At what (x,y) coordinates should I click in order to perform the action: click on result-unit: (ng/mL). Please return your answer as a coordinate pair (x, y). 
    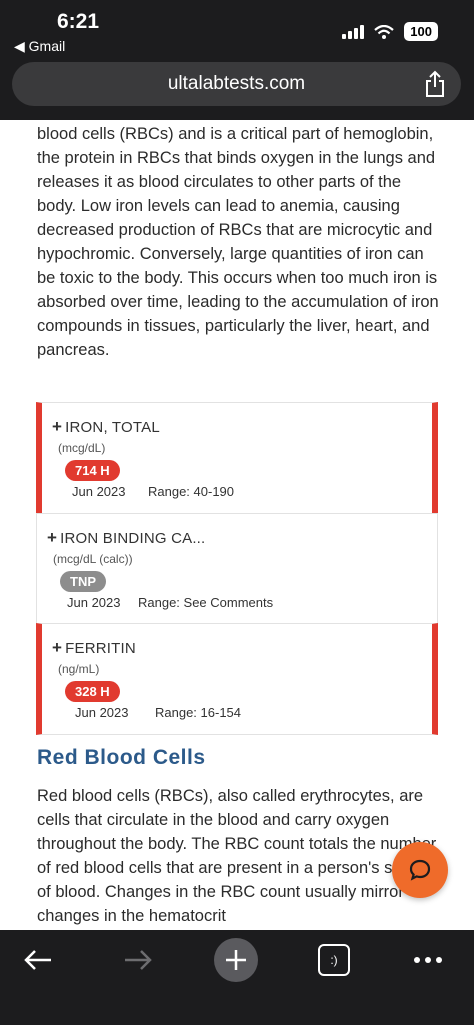
    Looking at the image, I should click on (79, 669).